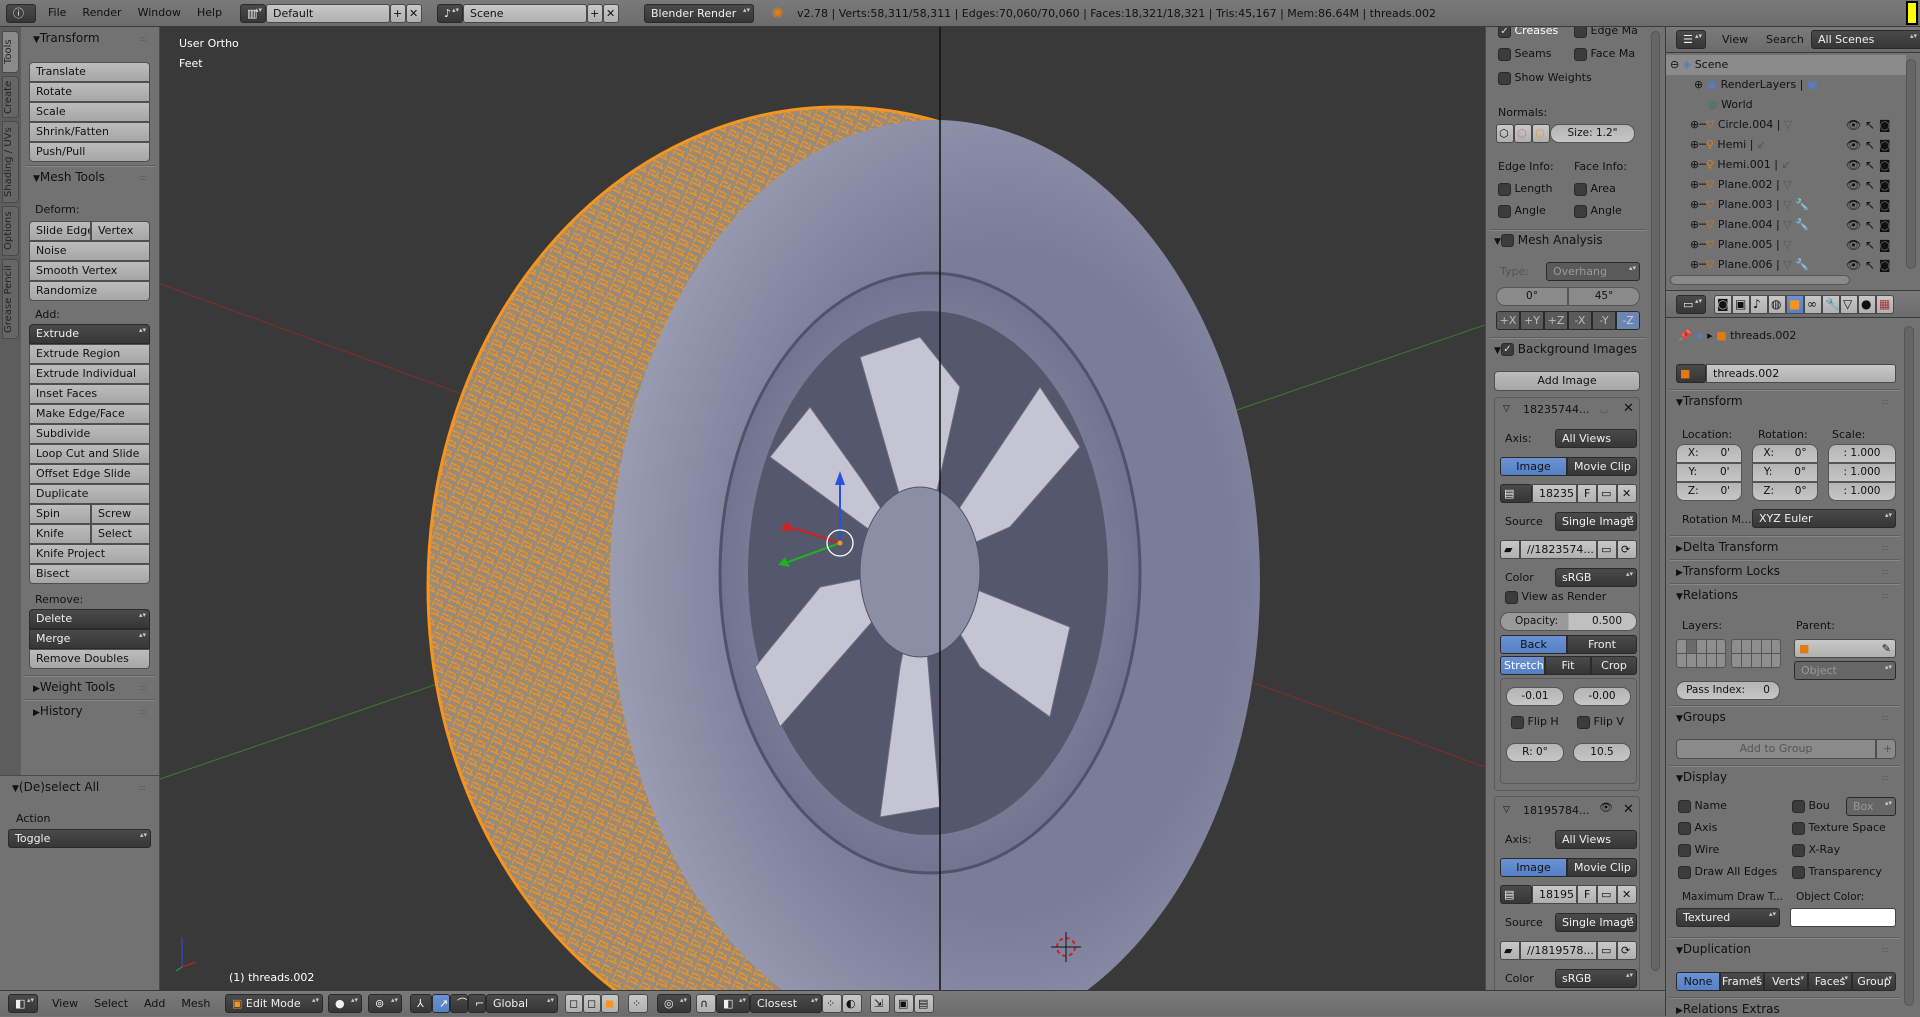 The width and height of the screenshot is (1920, 1017). I want to click on menu-window: Window, so click(159, 13).